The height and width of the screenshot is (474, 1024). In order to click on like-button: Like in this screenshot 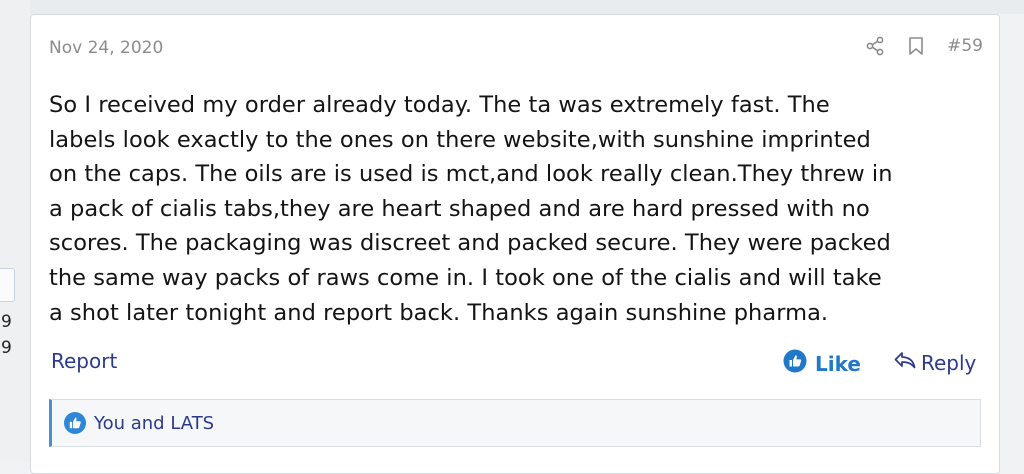, I will do `click(822, 363)`.